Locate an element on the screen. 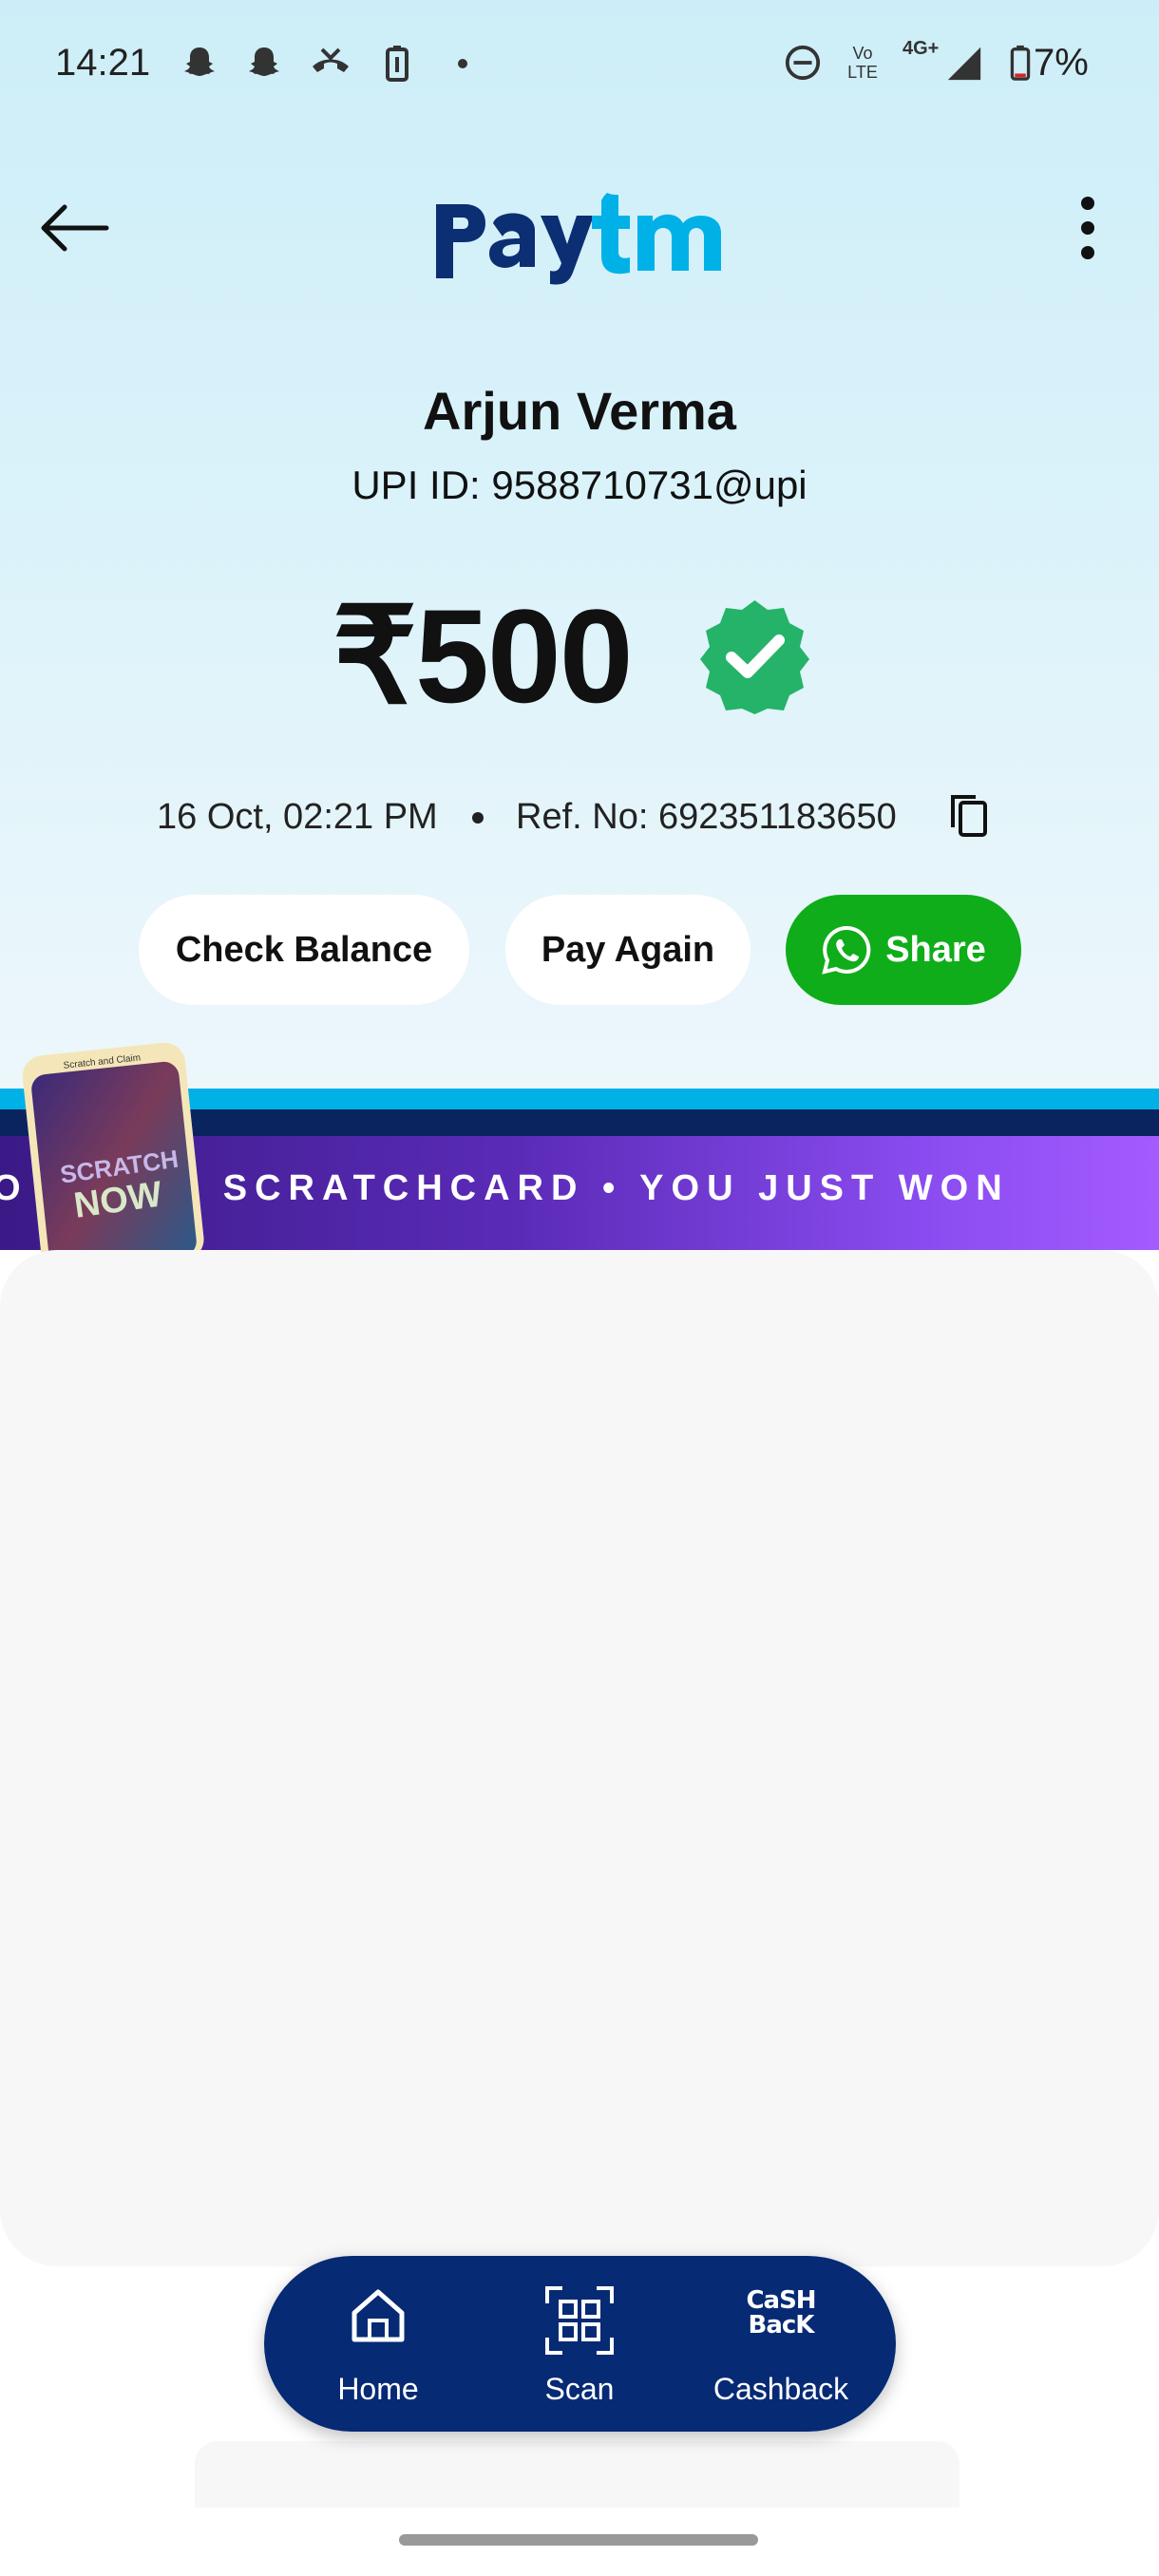 The width and height of the screenshot is (1159, 2576). nav-scan: Scan is located at coordinates (579, 2344).